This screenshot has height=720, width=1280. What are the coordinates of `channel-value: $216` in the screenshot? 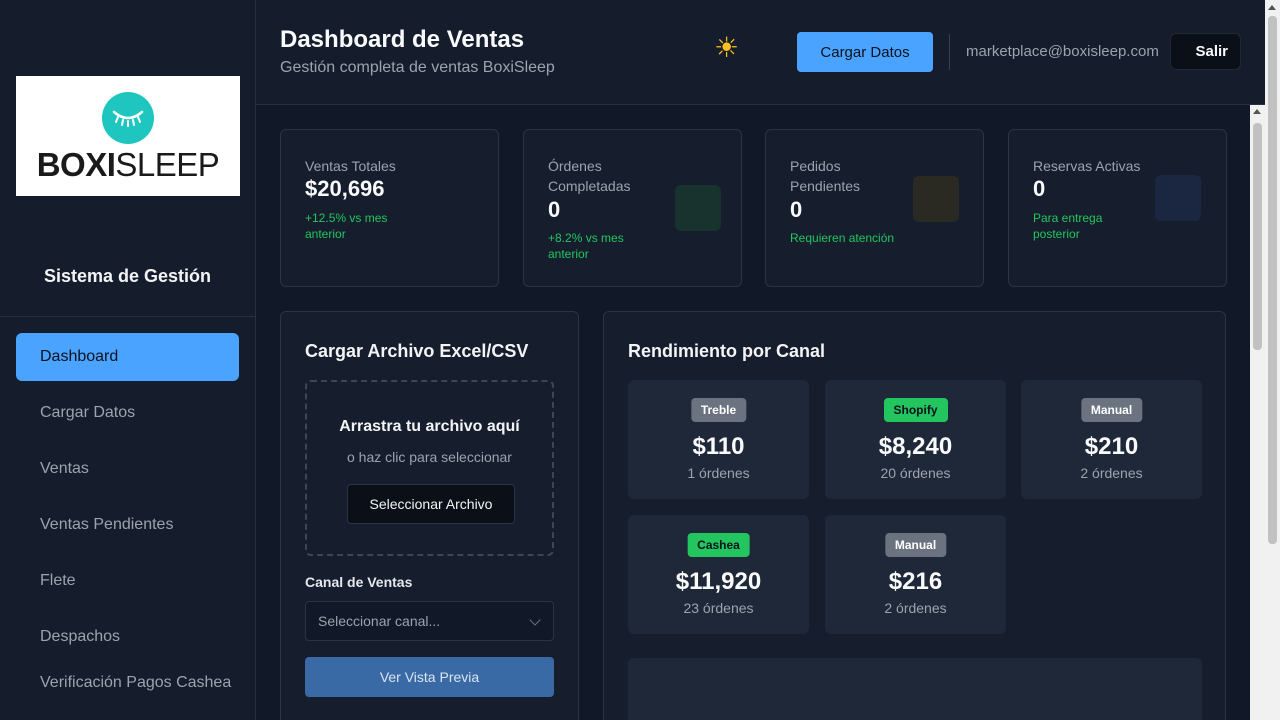 It's located at (915, 581).